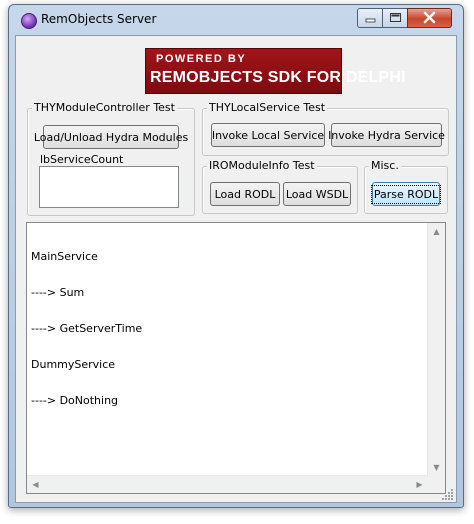 The height and width of the screenshot is (524, 474). I want to click on output-line: ----> GetServerTime, so click(87, 328).